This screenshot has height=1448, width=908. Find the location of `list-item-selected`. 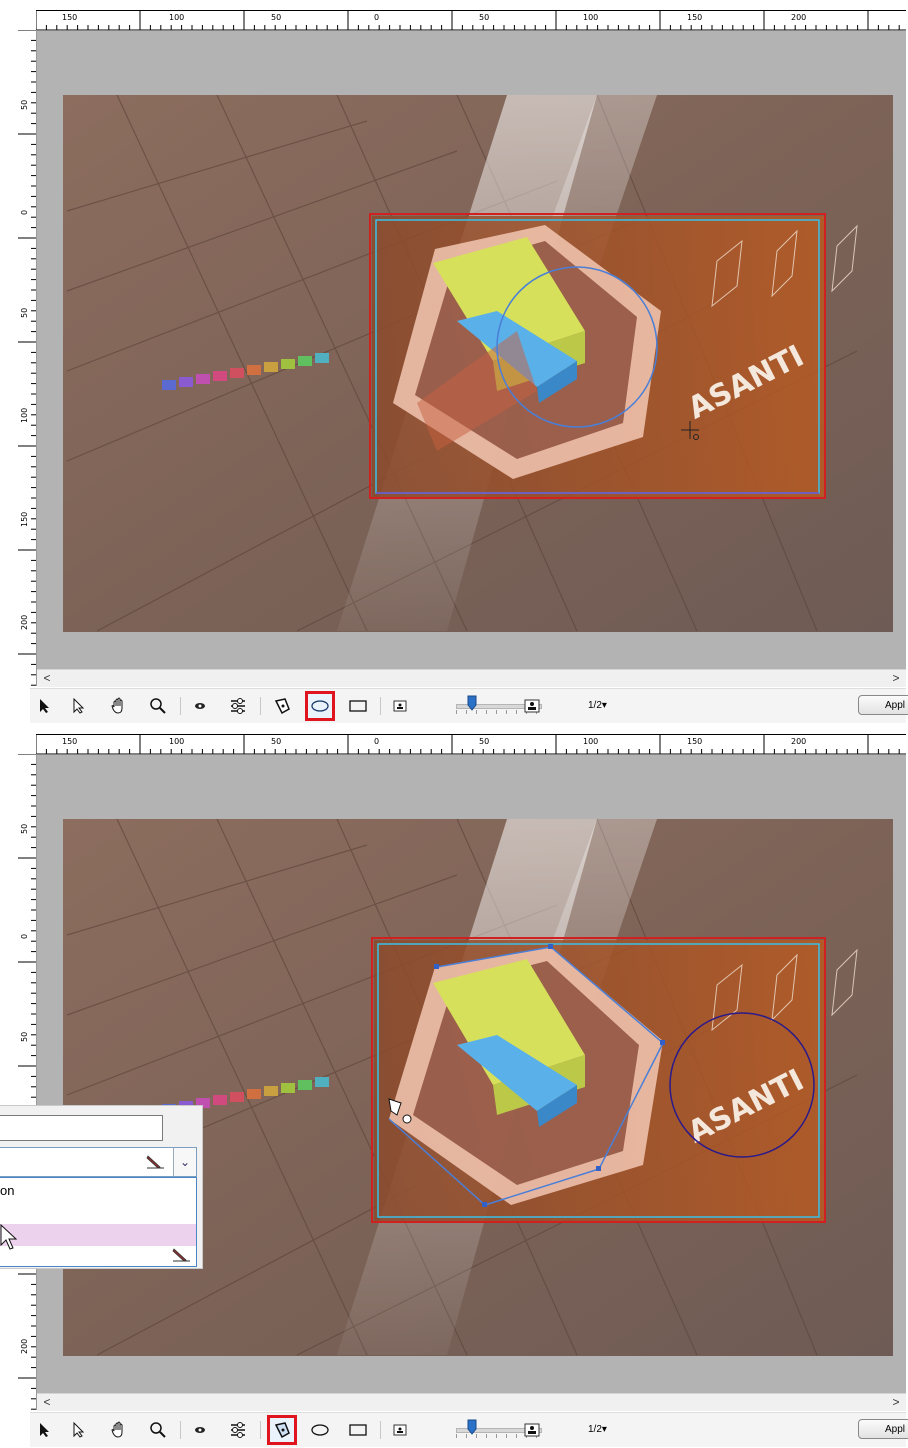

list-item-selected is located at coordinates (98, 1235).